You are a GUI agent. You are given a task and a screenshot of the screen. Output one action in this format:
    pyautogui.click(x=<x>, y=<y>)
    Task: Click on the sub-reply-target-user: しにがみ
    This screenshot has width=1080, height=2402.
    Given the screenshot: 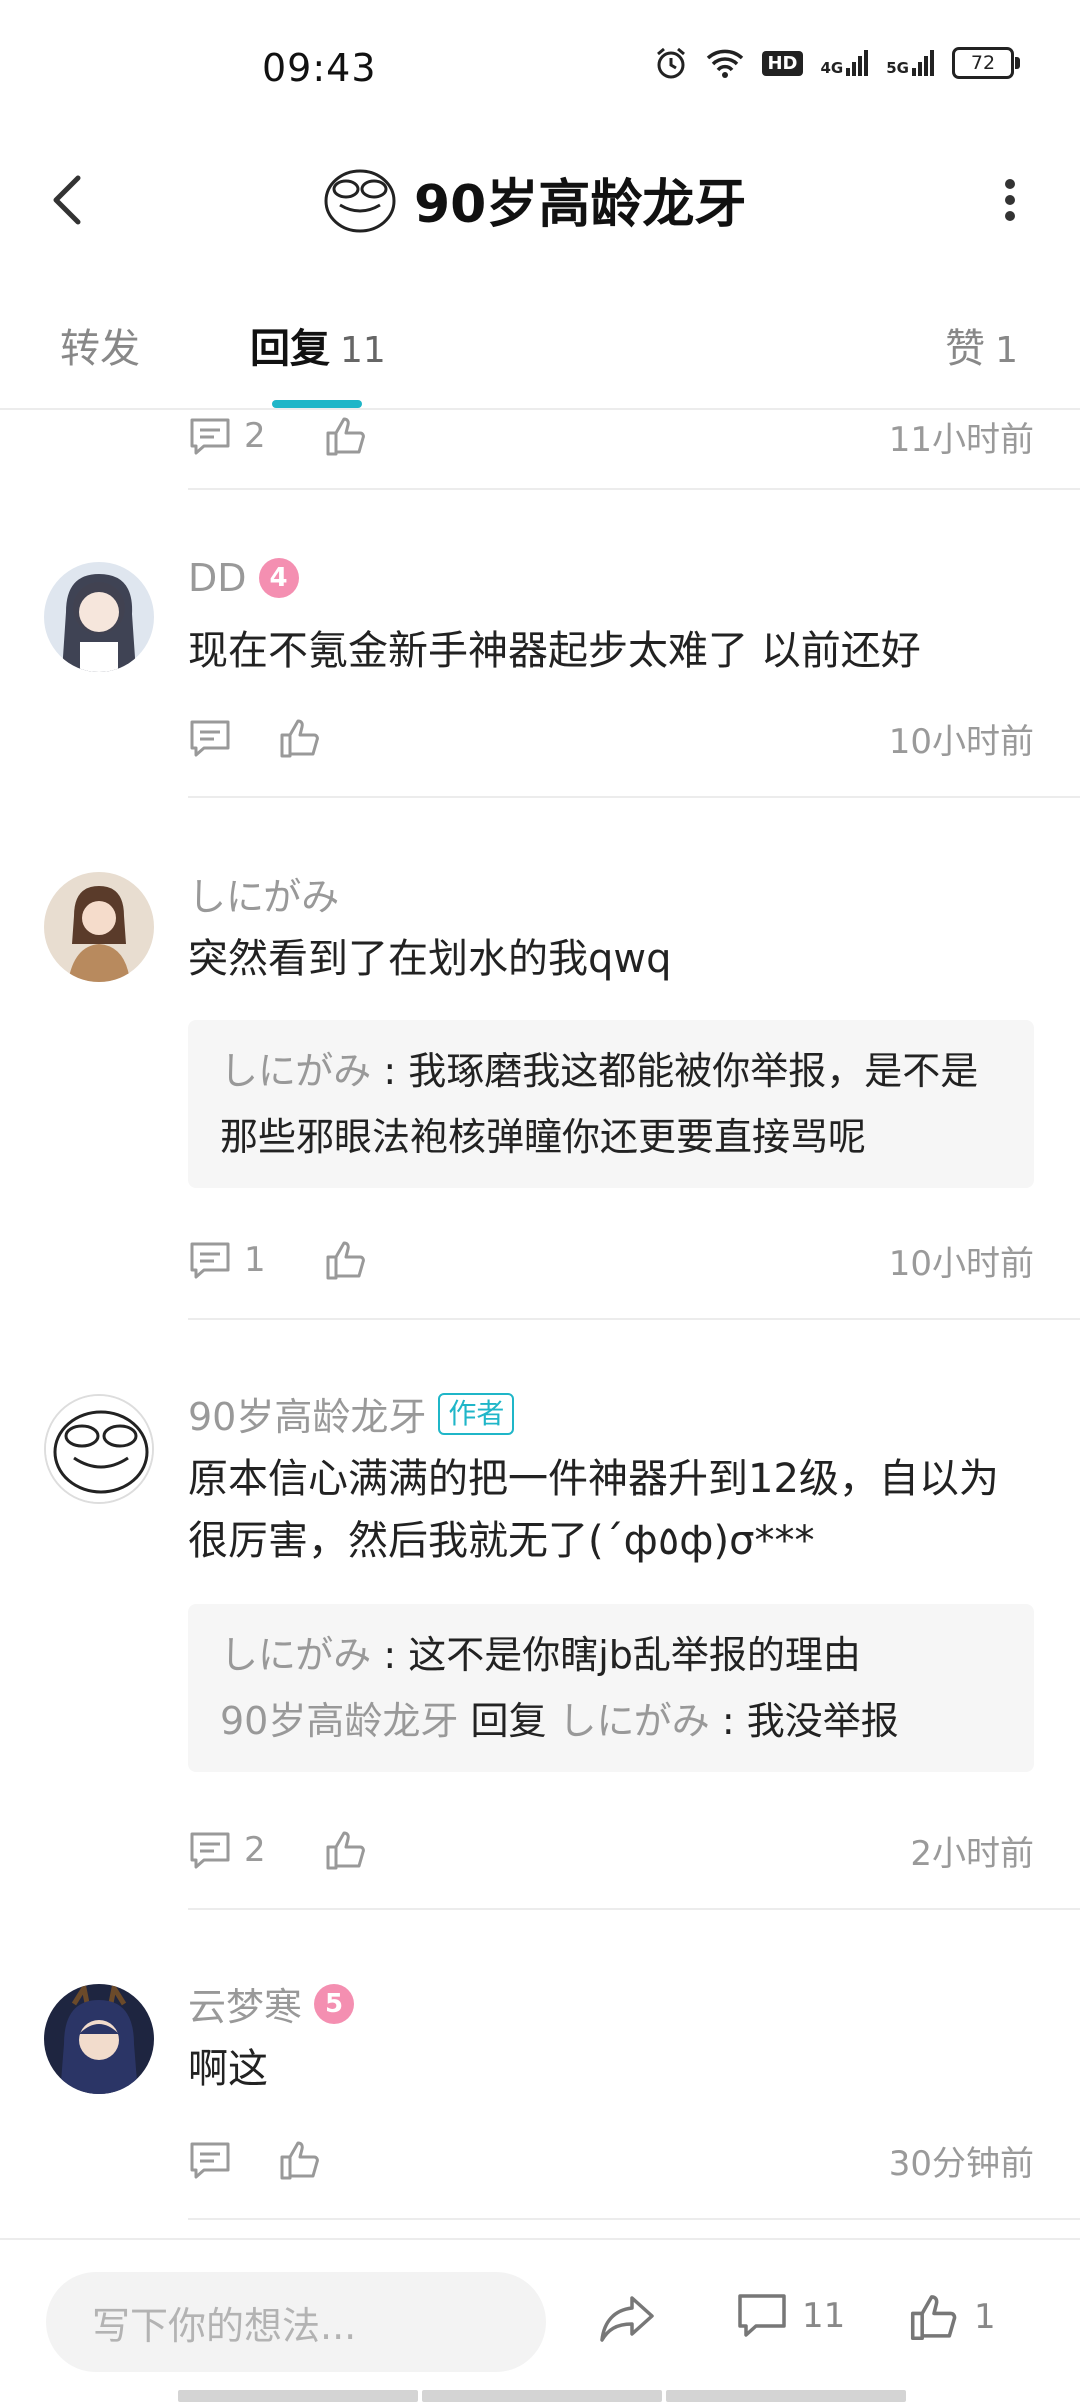 What is the action you would take?
    pyautogui.click(x=634, y=1721)
    